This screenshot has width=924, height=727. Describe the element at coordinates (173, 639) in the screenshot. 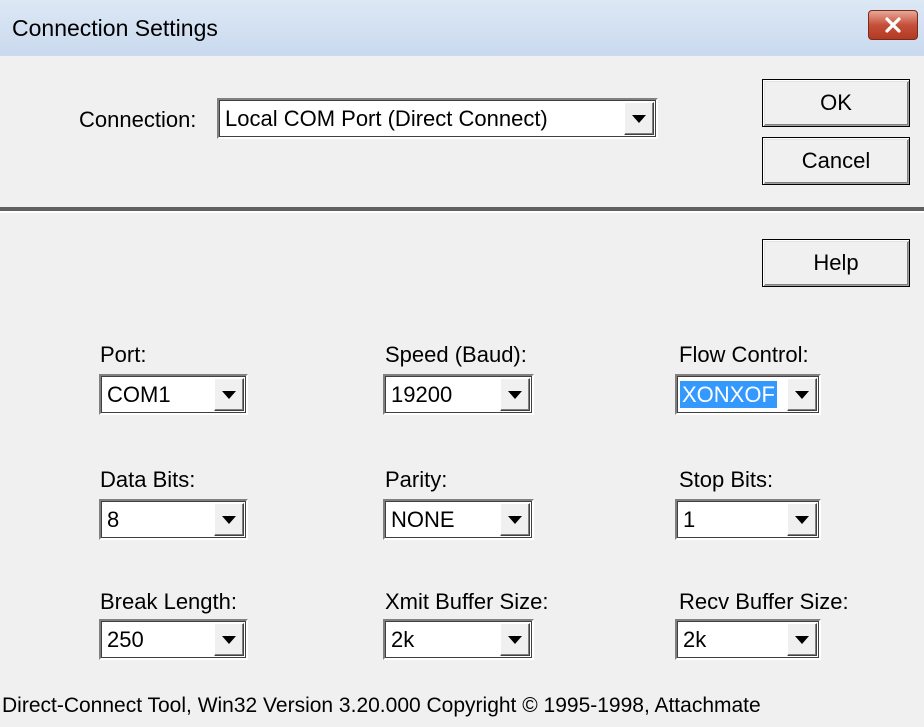

I see `break-length-select: 250` at that location.